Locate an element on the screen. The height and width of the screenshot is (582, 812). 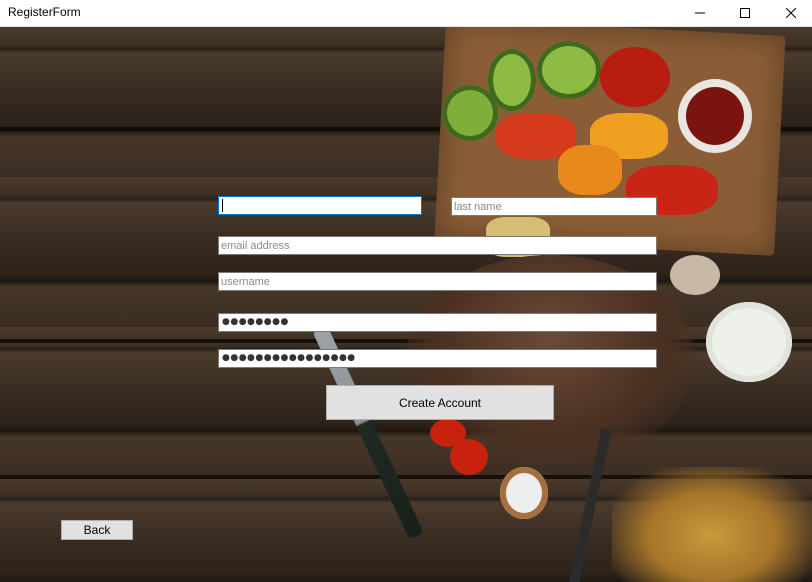
roasted-potatoes-image is located at coordinates (712, 524).